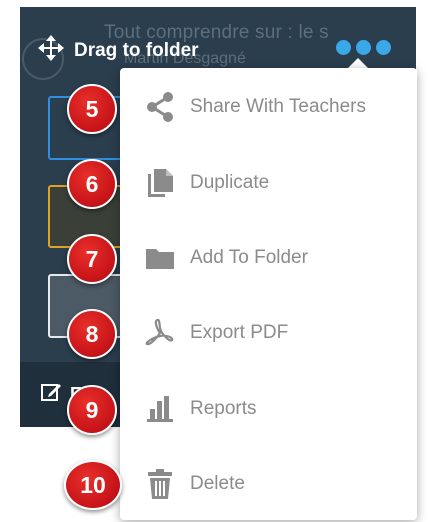  I want to click on duplicate-icon, so click(160, 183).